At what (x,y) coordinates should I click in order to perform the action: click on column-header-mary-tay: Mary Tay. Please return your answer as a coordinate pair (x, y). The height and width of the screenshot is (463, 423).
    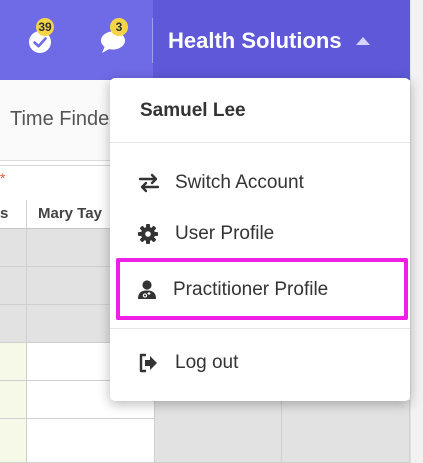
    Looking at the image, I should click on (69, 214).